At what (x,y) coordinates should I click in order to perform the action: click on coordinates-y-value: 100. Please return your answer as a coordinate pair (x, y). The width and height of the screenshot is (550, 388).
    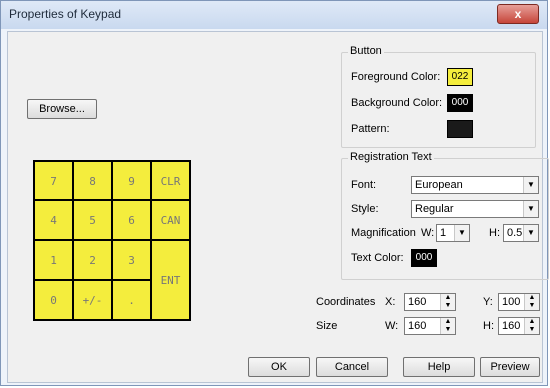
    Looking at the image, I should click on (511, 302).